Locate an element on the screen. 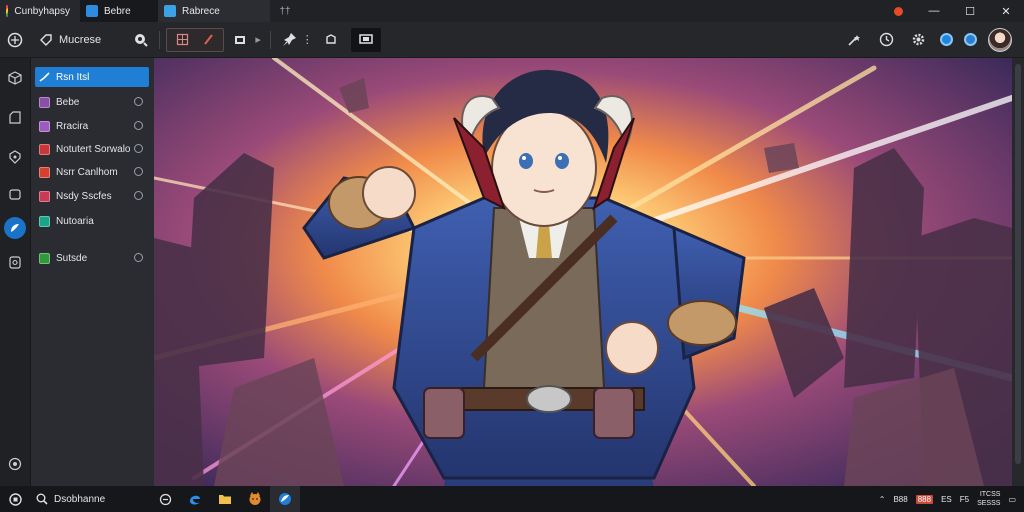 Image resolution: width=1024 pixels, height=512 pixels. sidebar-item-label: Nsdy Sscfes is located at coordinates (84, 196).